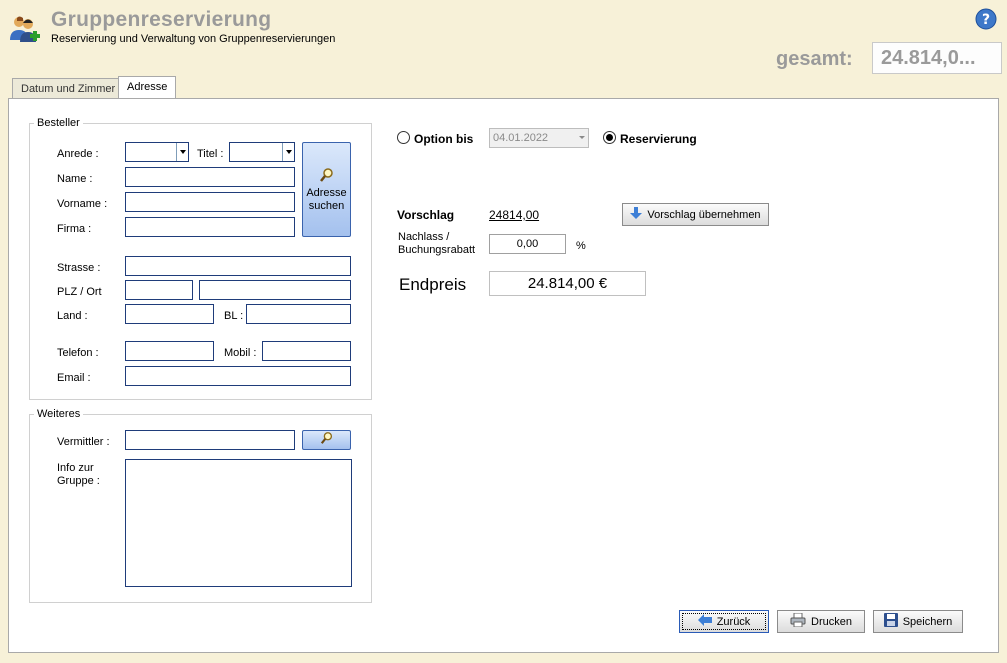  Describe the element at coordinates (609, 137) in the screenshot. I see `reservierung-radio` at that location.